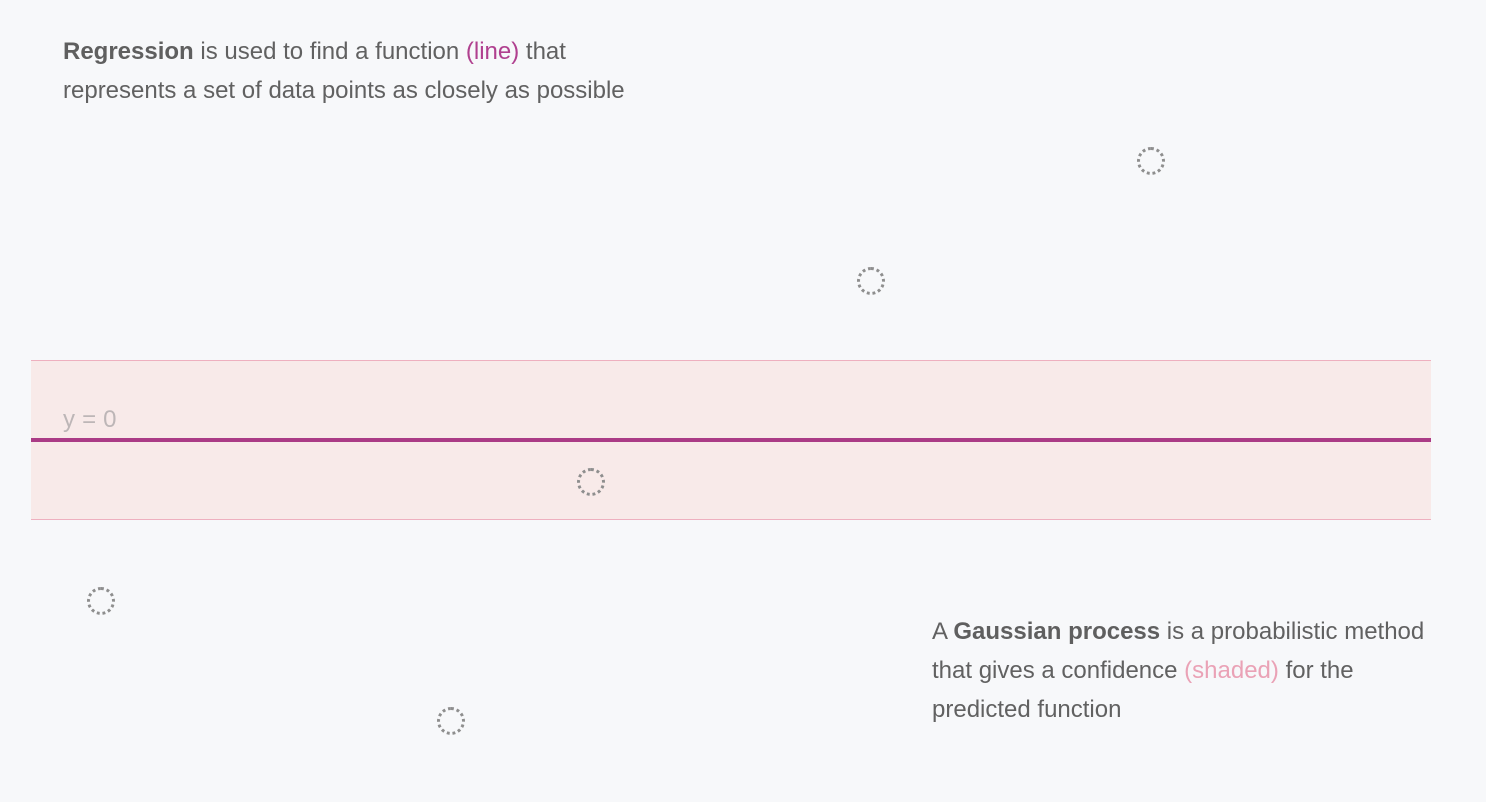  I want to click on line-keyword: (line), so click(492, 51).